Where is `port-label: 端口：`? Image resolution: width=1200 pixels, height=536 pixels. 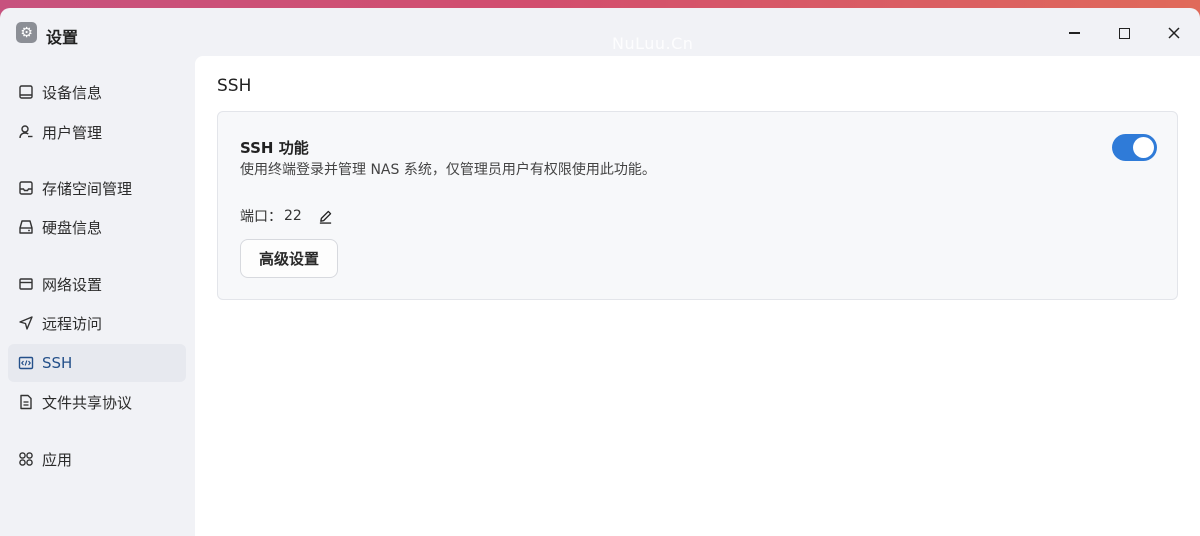 port-label: 端口： is located at coordinates (261, 217).